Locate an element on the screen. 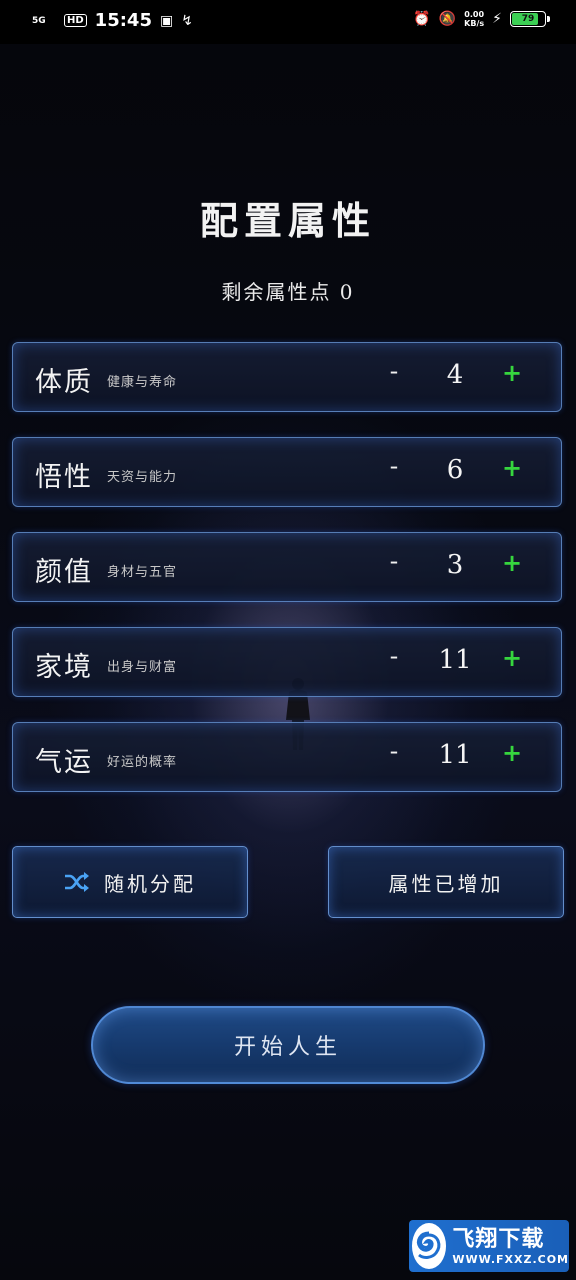  remaining-points: 剩余属性点 0 is located at coordinates (288, 292).